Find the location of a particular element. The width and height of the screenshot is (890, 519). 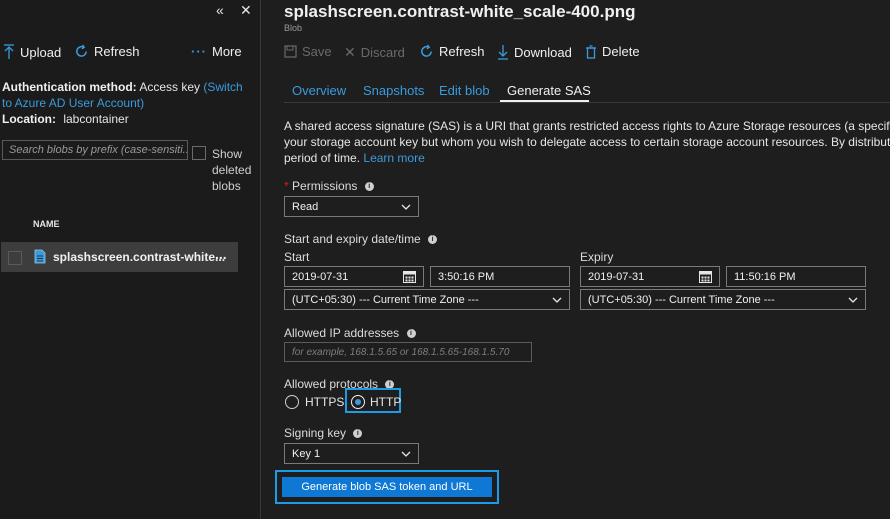

expiry-time-input: 11:50:16 PM is located at coordinates (796, 276).